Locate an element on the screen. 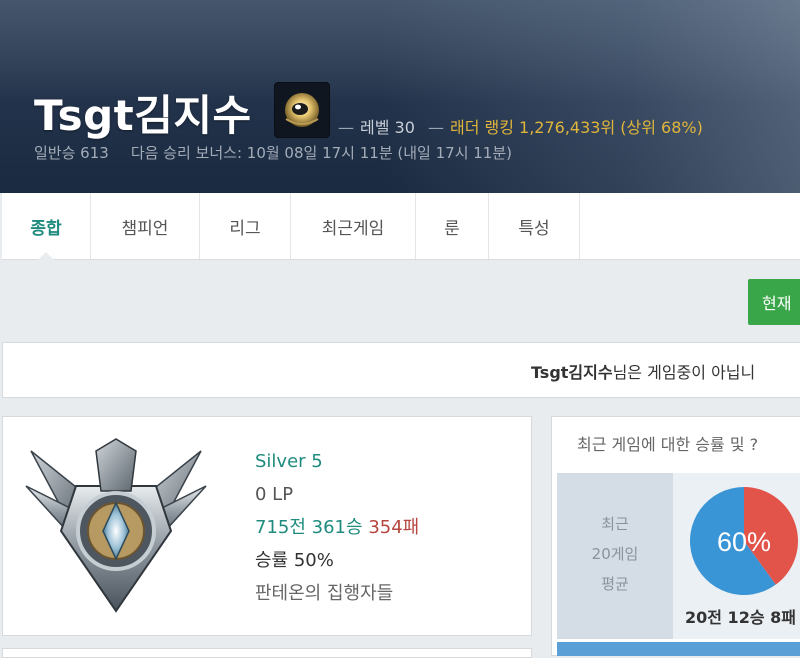  current-game-button: 현재 is located at coordinates (774, 302).